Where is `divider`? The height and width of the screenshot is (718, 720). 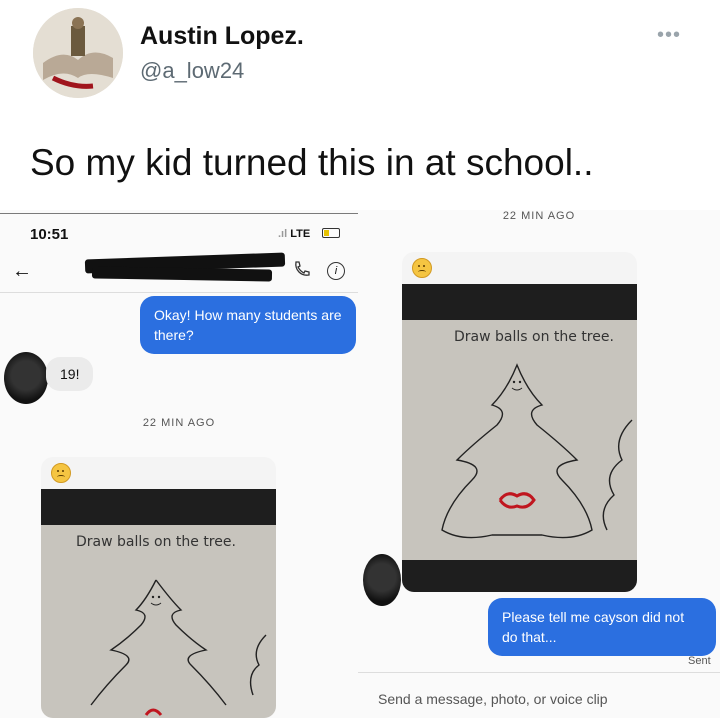
divider is located at coordinates (179, 213).